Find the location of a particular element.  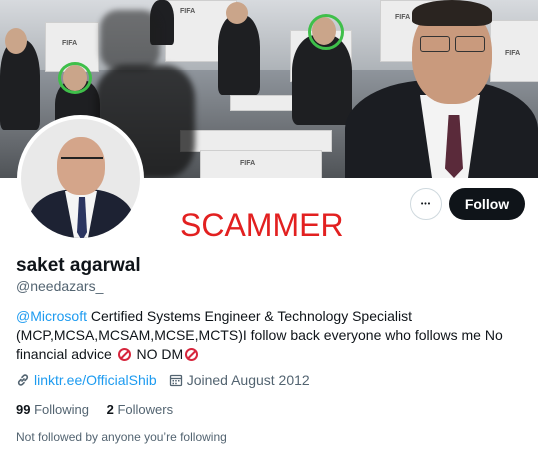

following-link: 99 Following is located at coordinates (52, 409).